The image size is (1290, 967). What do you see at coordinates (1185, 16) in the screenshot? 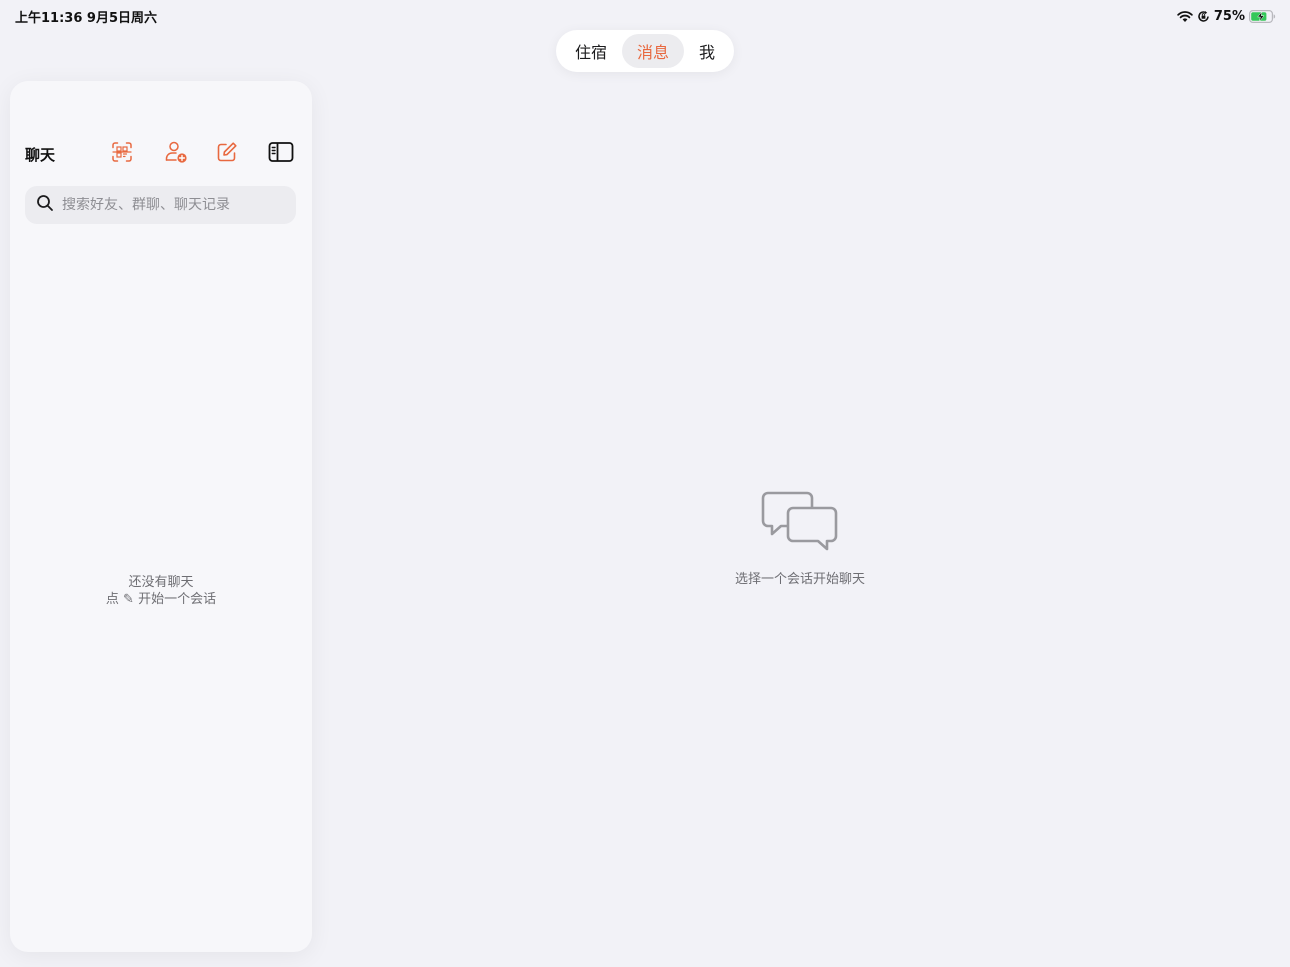
I see `wifi-icon` at bounding box center [1185, 16].